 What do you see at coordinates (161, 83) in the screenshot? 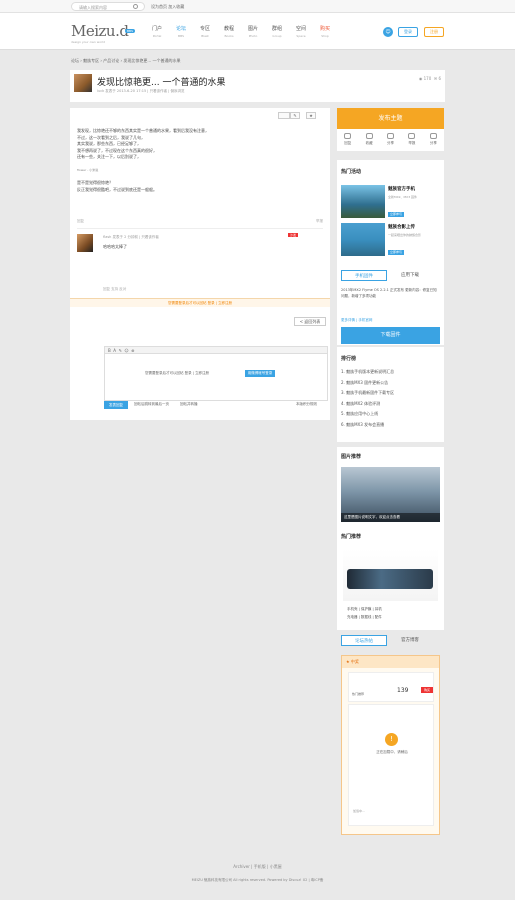
I see `thread-title: 发现比惊艳更... 一个普通的水果` at bounding box center [161, 83].